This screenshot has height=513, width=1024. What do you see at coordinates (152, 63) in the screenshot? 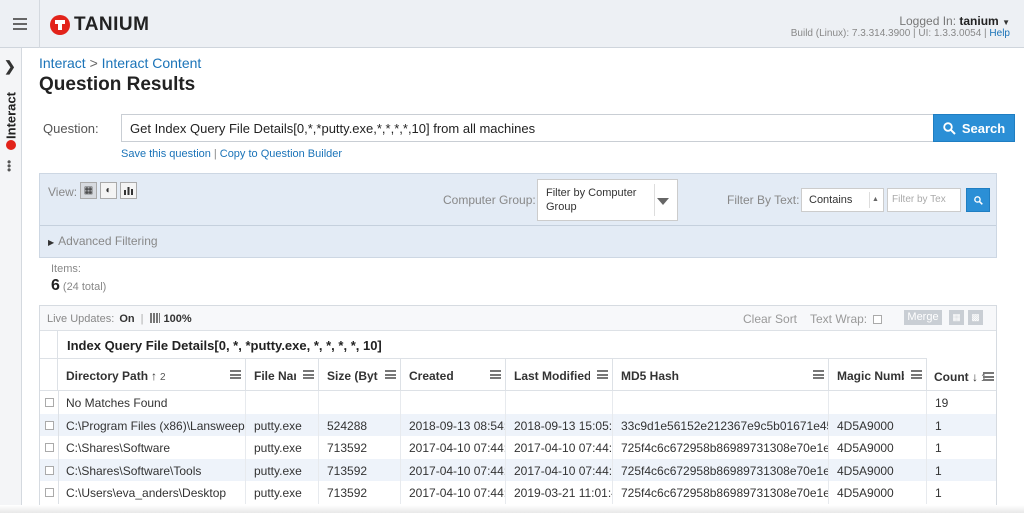
I see `breadcrumb-interact-content: Interact Content` at bounding box center [152, 63].